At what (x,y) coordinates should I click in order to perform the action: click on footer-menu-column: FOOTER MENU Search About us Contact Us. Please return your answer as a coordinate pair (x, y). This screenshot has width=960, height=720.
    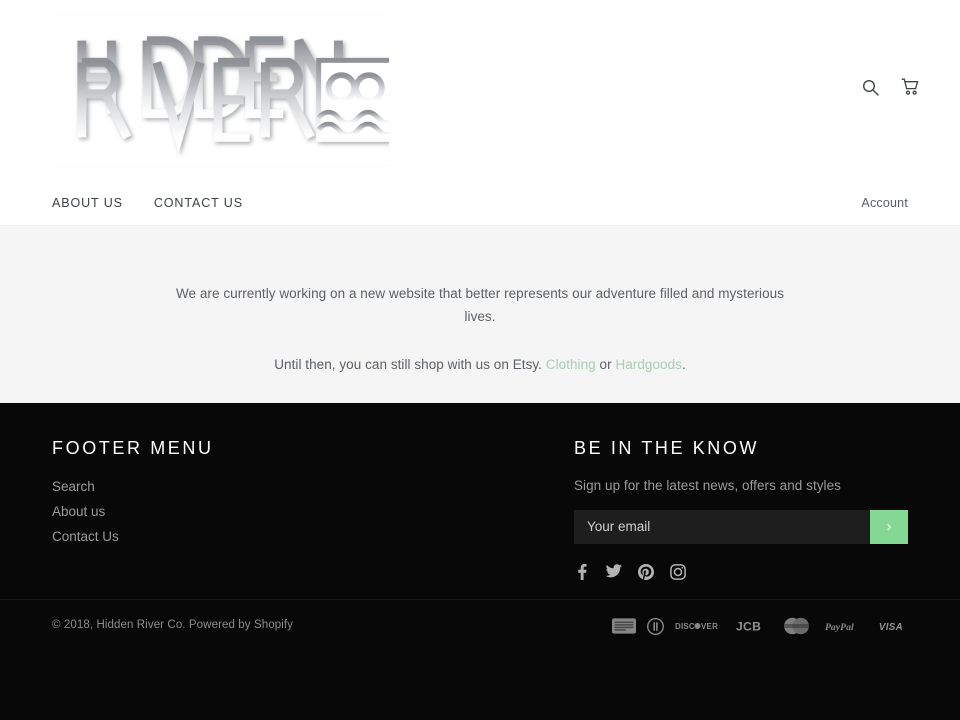
    Looking at the image, I should click on (313, 509).